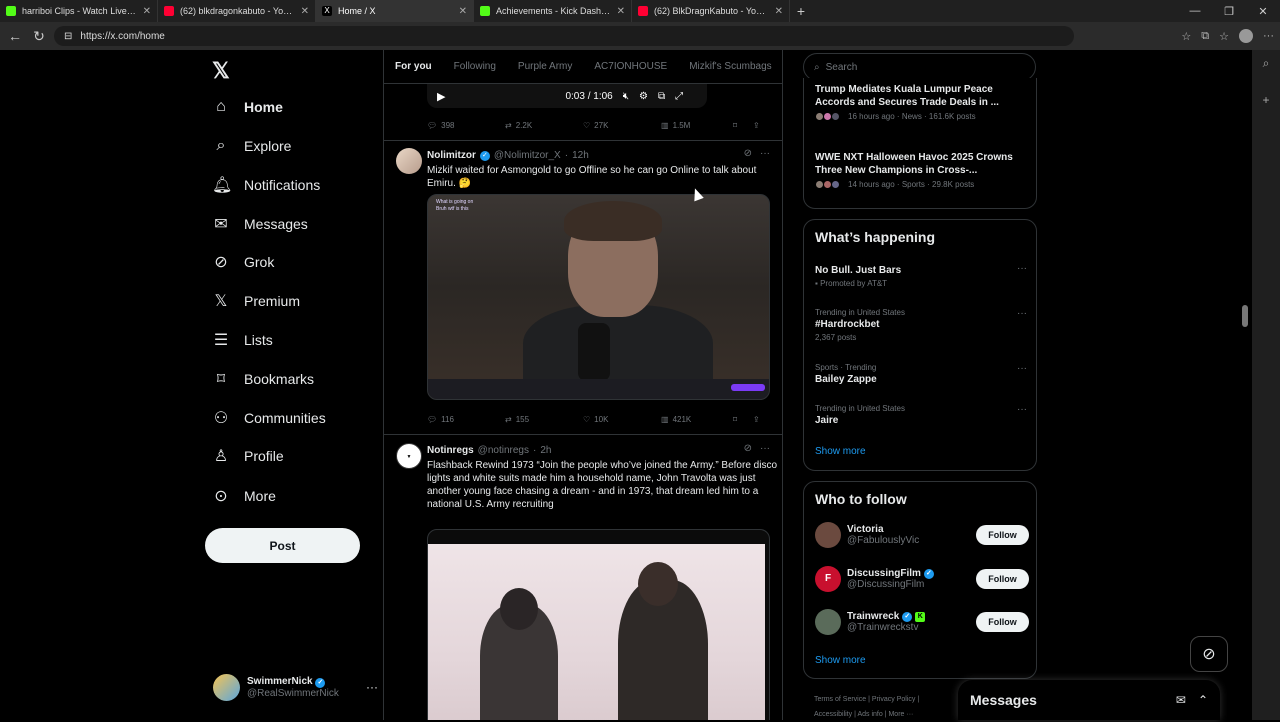 Image resolution: width=1280 pixels, height=722 pixels. I want to click on messages-drawer: Messages ✉ ⌃, so click(1089, 700).